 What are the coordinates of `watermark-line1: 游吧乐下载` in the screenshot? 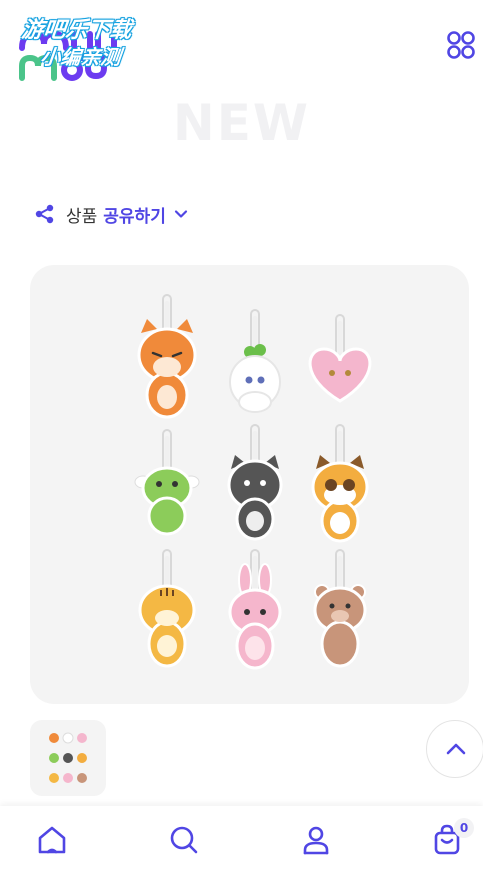 It's located at (76, 30).